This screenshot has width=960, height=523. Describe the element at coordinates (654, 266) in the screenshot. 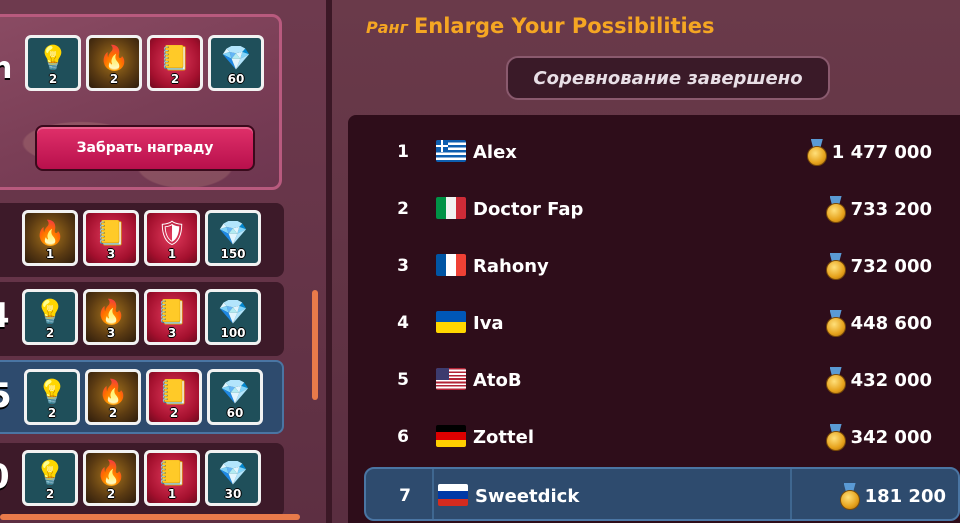

I see `leaderboard-row: 3 Rahony 732 000` at that location.